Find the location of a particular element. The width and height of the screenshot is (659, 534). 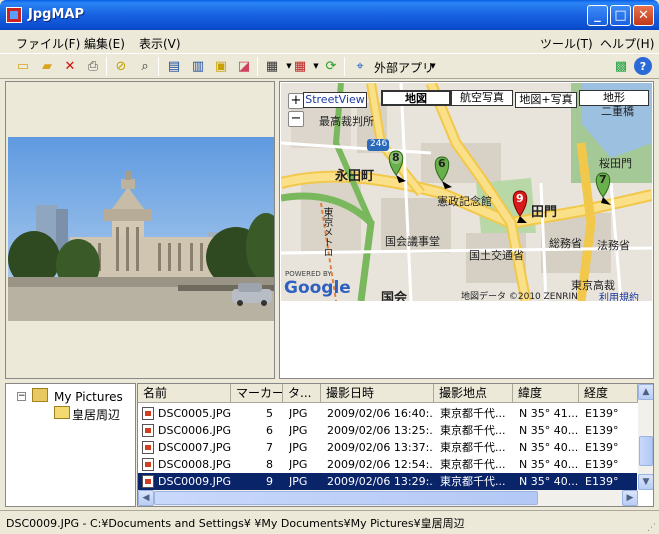

tree-item-kokyo: 皇居周辺 is located at coordinates (96, 414).